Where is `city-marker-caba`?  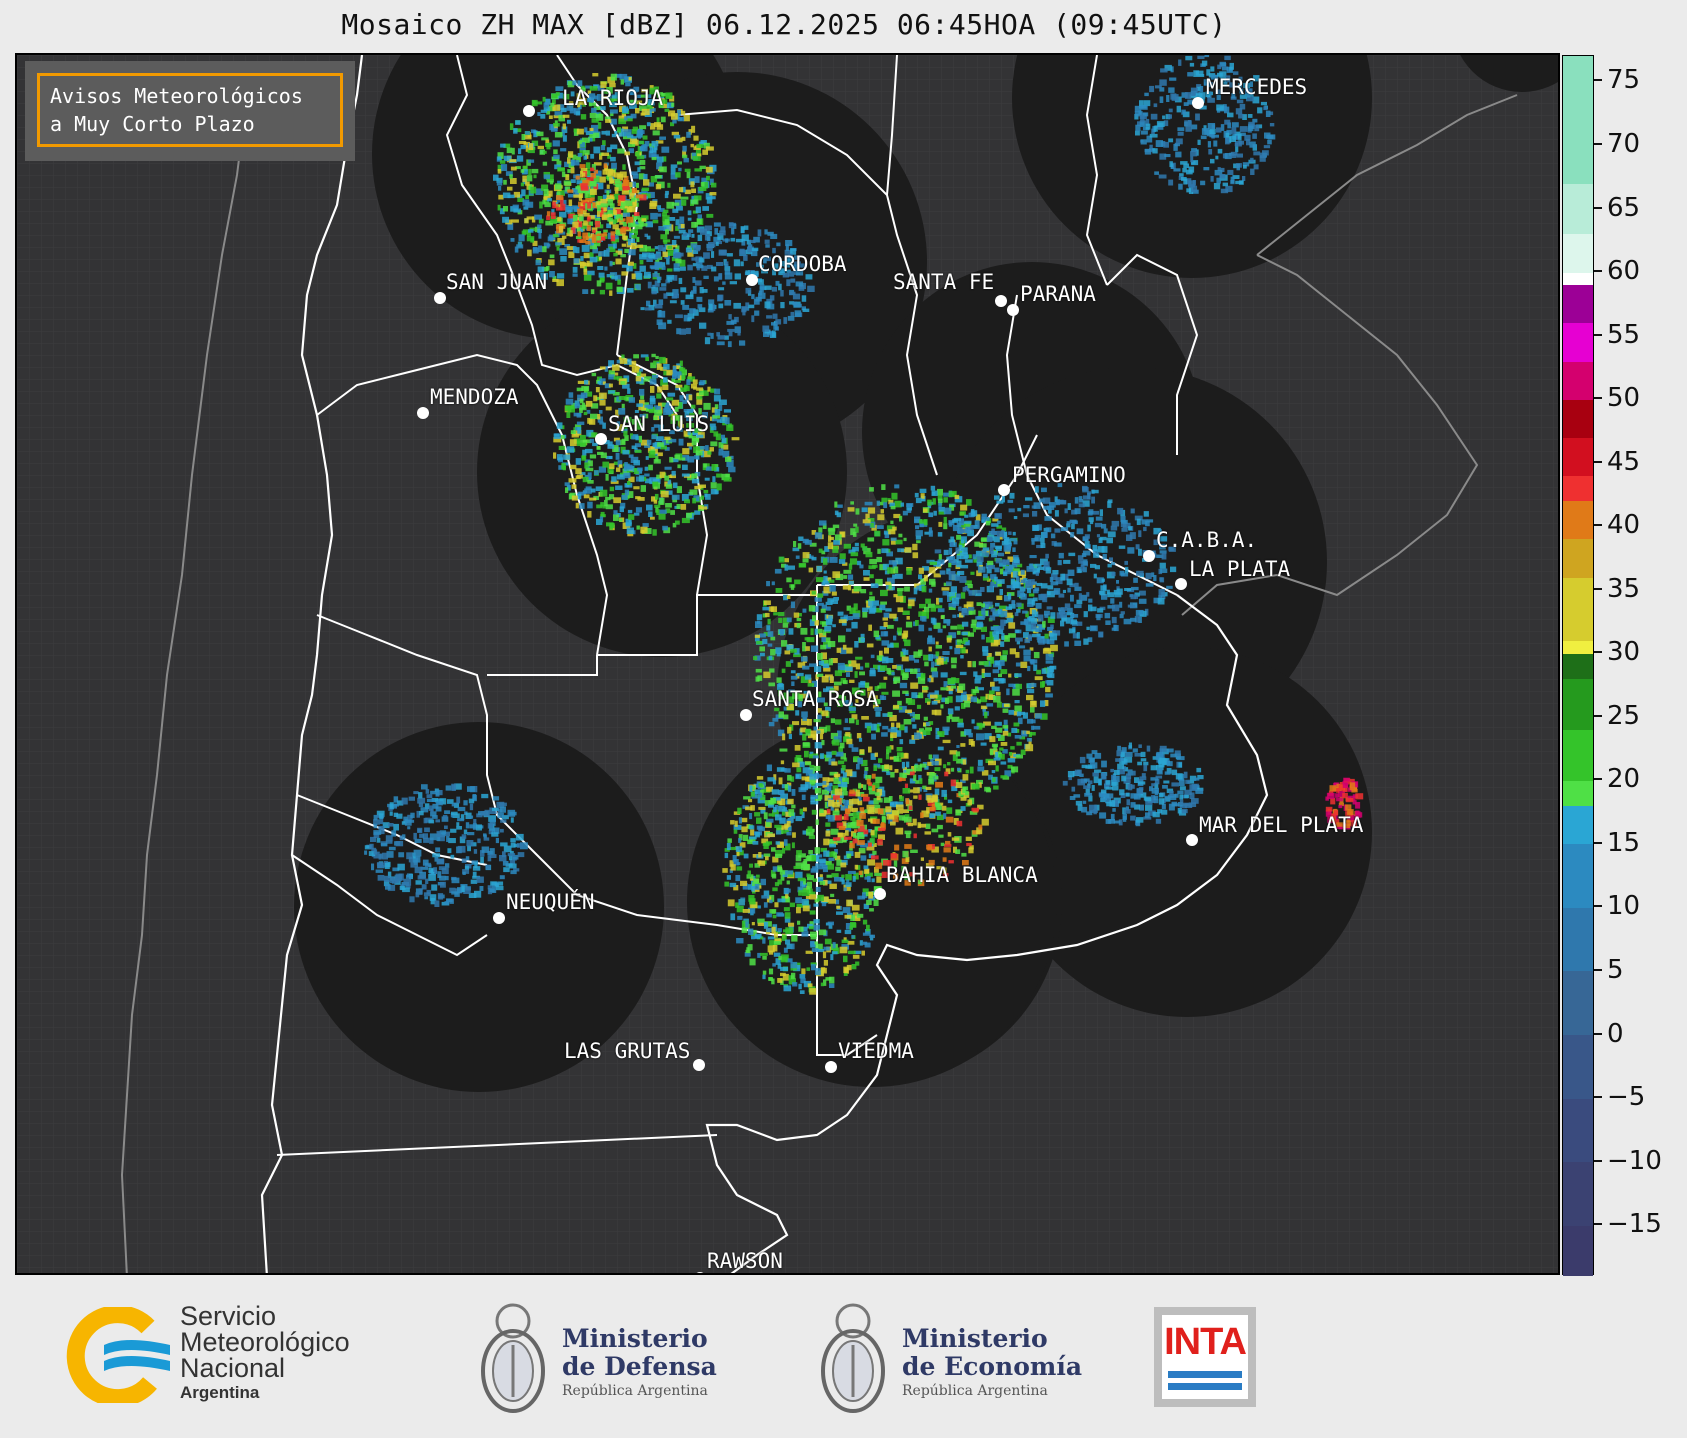
city-marker-caba is located at coordinates (1149, 556).